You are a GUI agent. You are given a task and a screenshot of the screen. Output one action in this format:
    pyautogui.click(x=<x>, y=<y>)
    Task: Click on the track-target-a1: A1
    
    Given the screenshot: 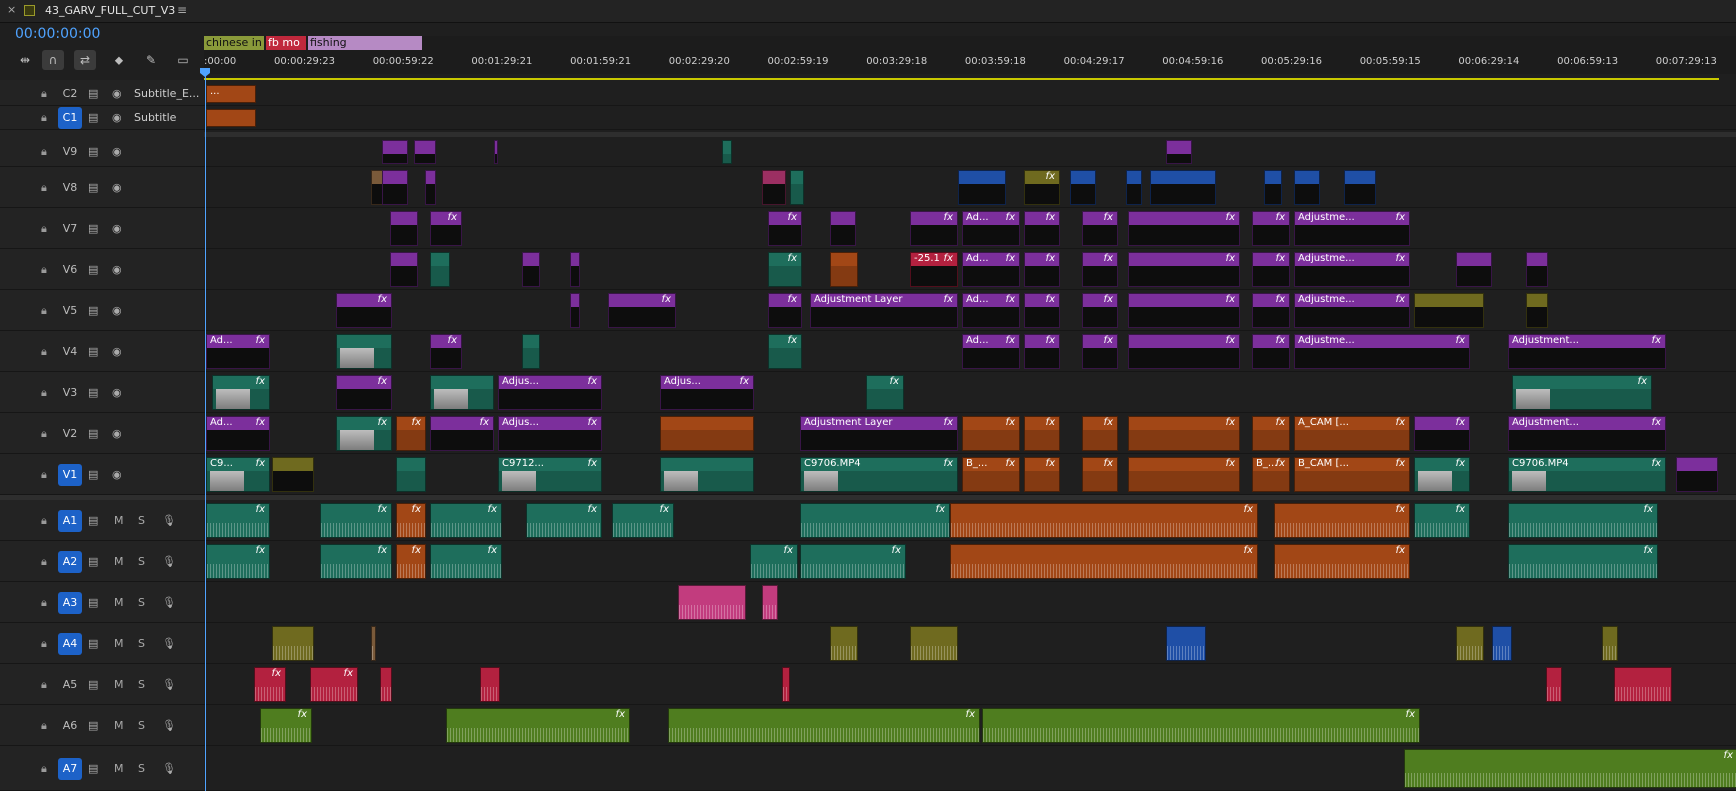 What is the action you would take?
    pyautogui.click(x=70, y=520)
    